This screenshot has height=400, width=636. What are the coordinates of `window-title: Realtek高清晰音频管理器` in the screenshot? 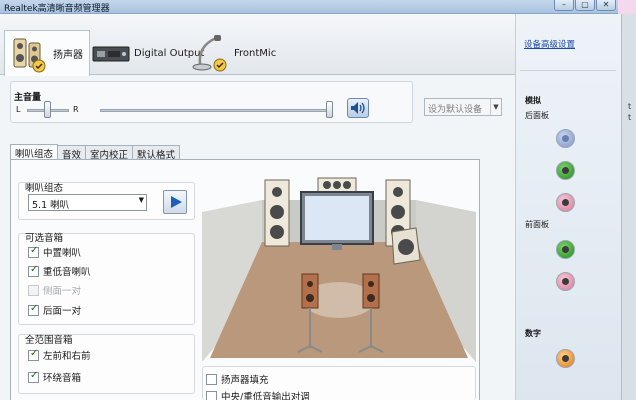 It's located at (57, 9).